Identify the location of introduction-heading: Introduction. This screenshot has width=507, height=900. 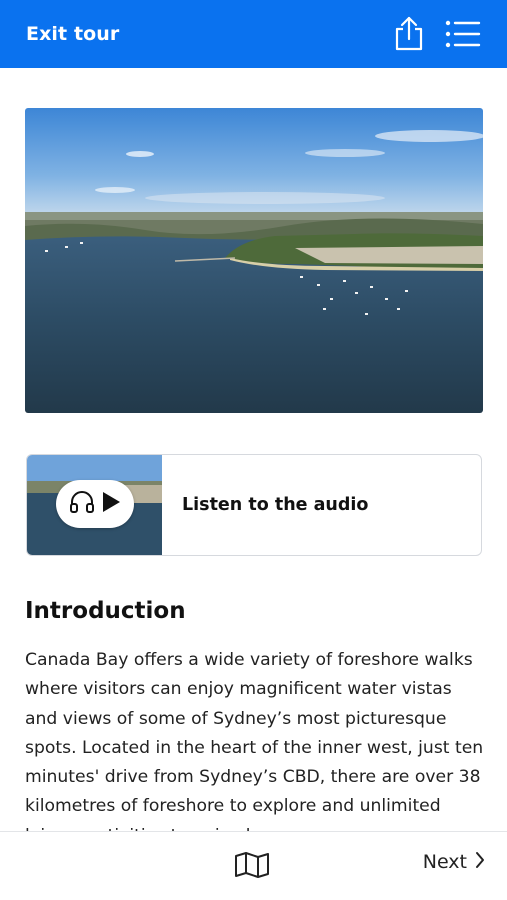
(105, 611).